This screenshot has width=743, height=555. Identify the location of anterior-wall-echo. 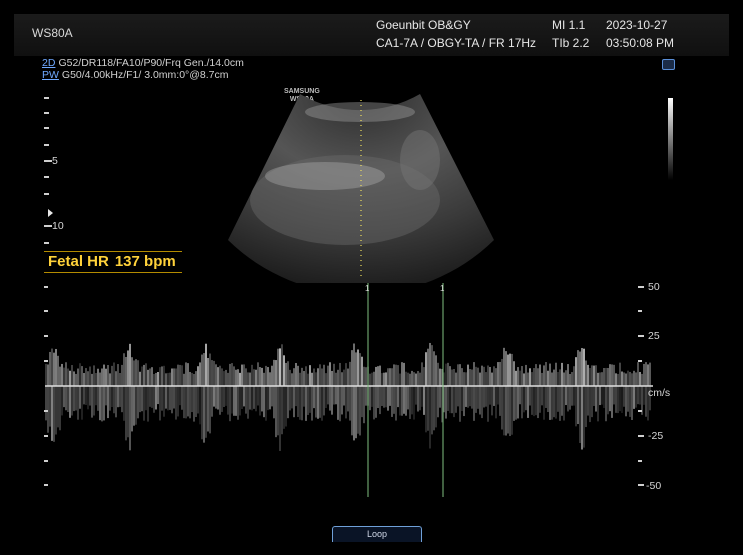
(360, 112).